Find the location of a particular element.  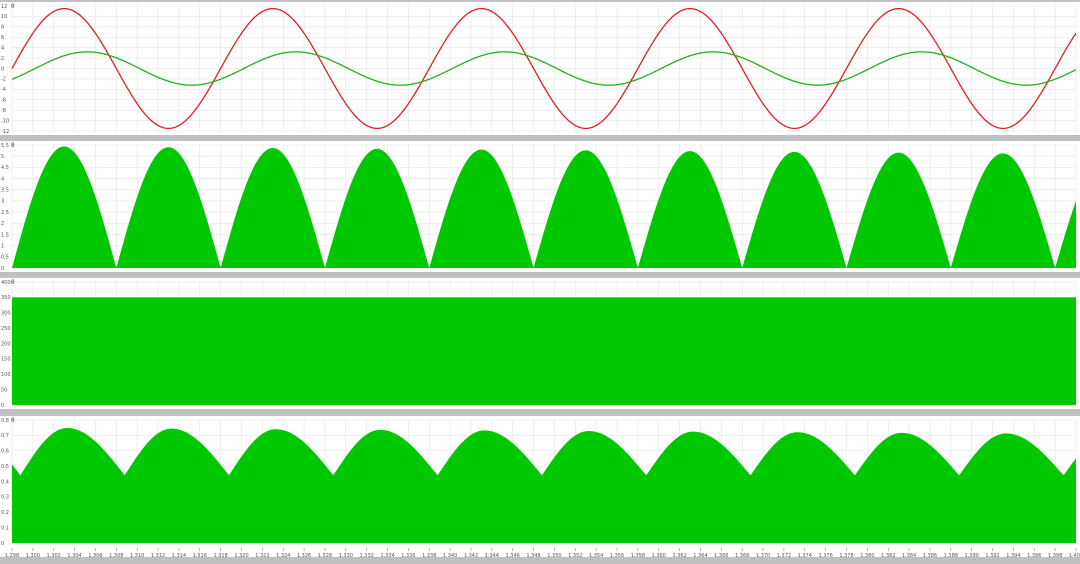

y-tick-label: 100 is located at coordinates (6, 375).